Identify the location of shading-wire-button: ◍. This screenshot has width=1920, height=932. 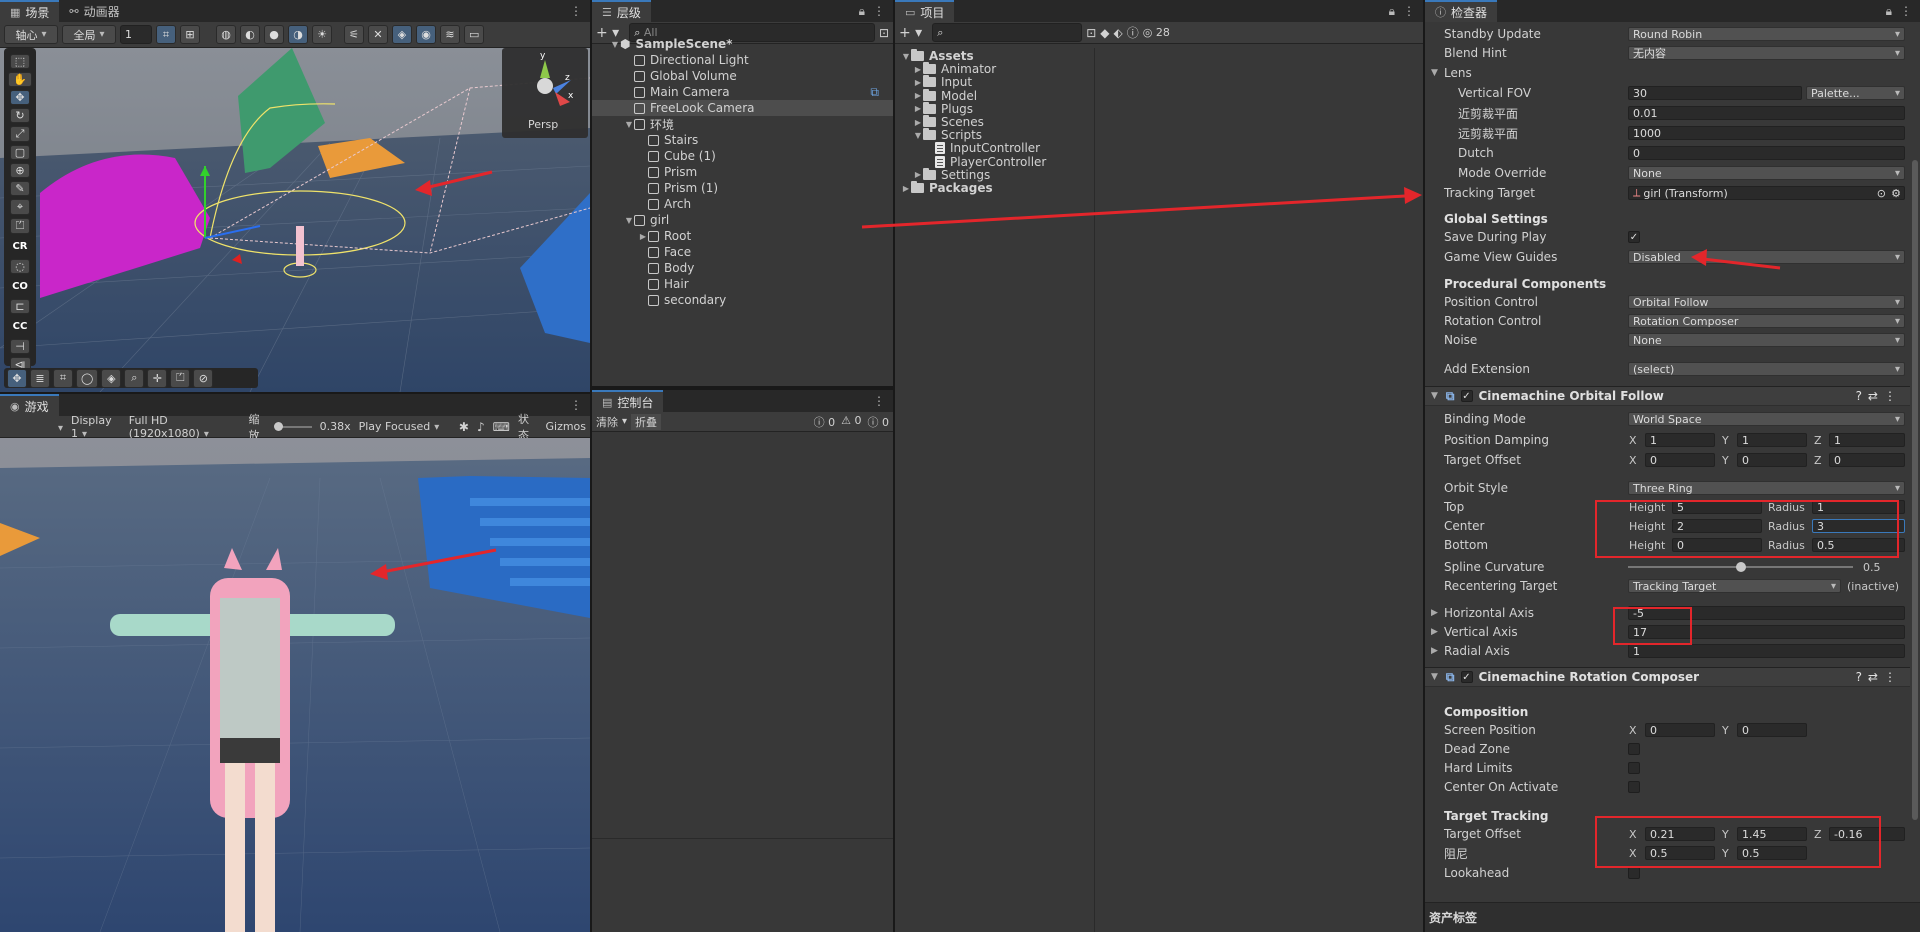
(226, 34).